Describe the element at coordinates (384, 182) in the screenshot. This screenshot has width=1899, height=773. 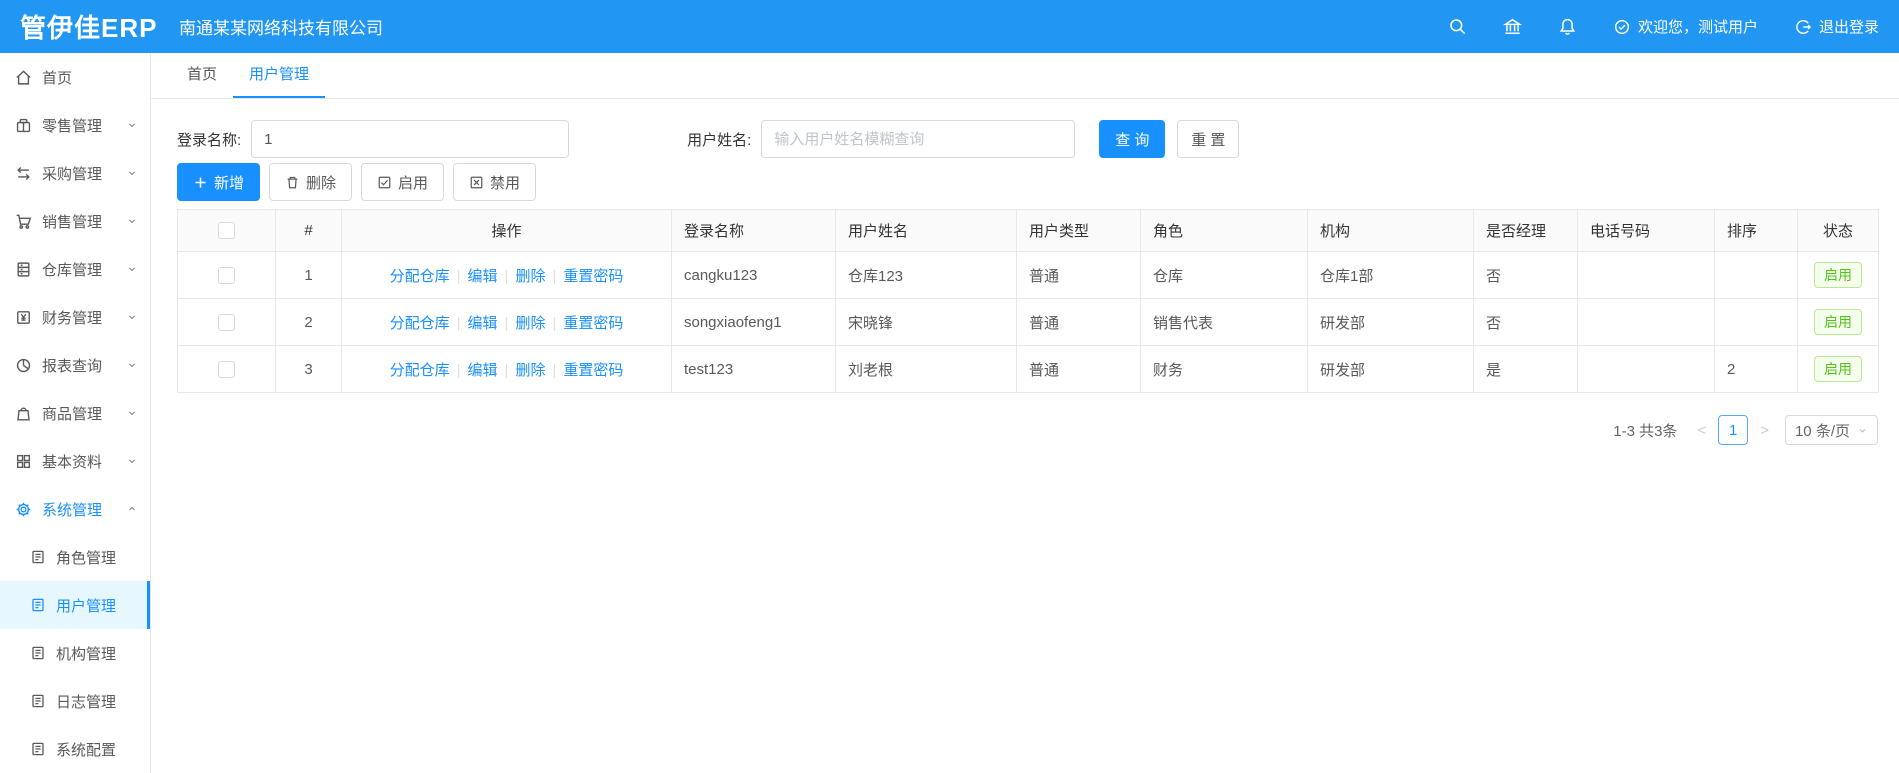
I see `check-square-icon` at that location.